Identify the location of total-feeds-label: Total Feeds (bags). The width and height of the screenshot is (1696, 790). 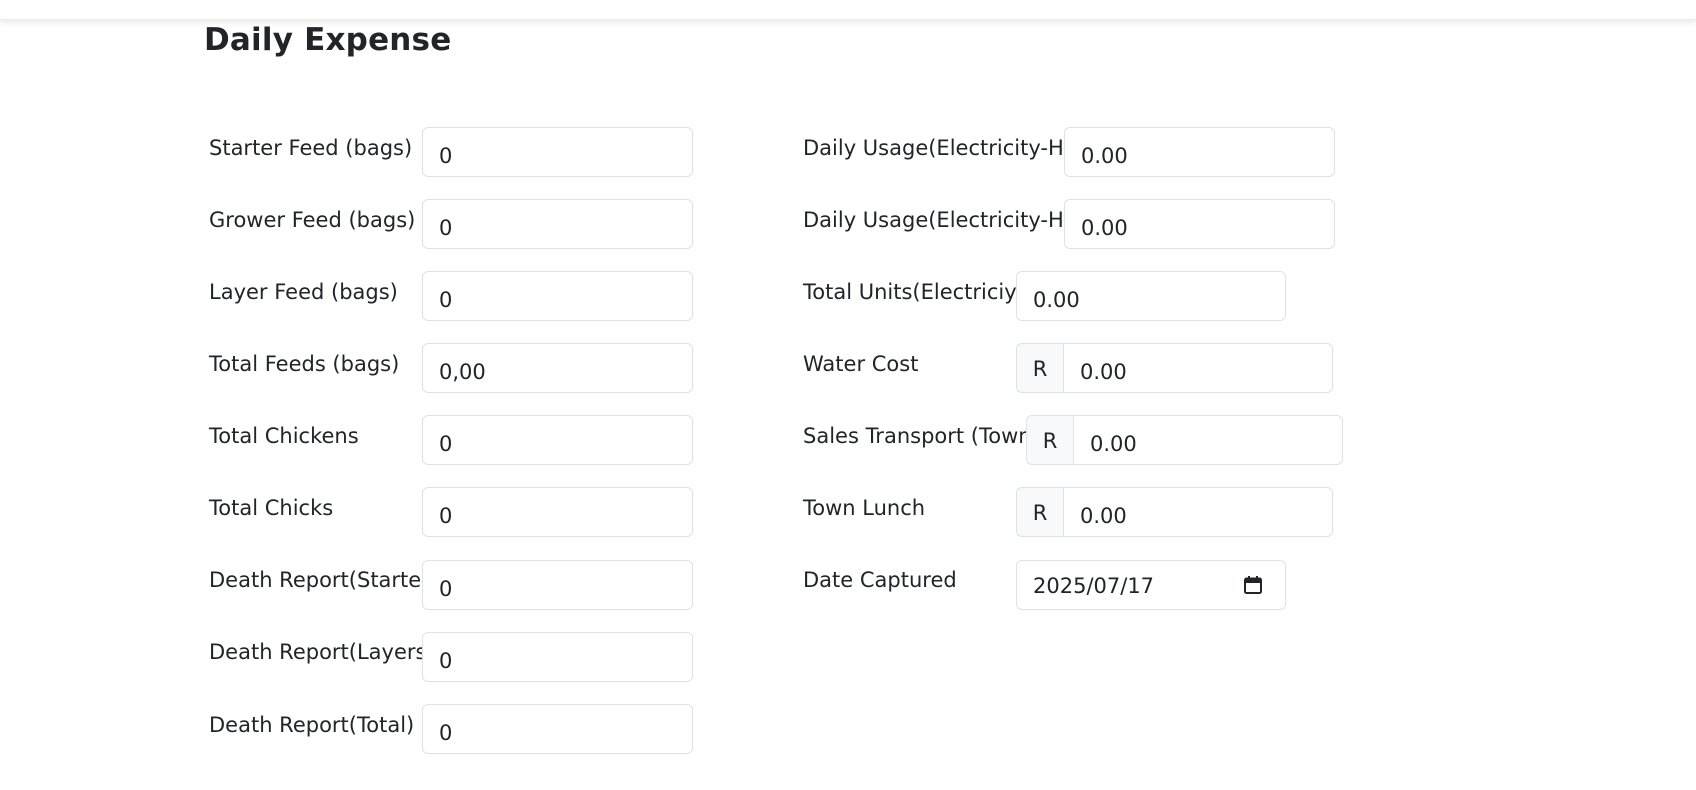
(304, 364).